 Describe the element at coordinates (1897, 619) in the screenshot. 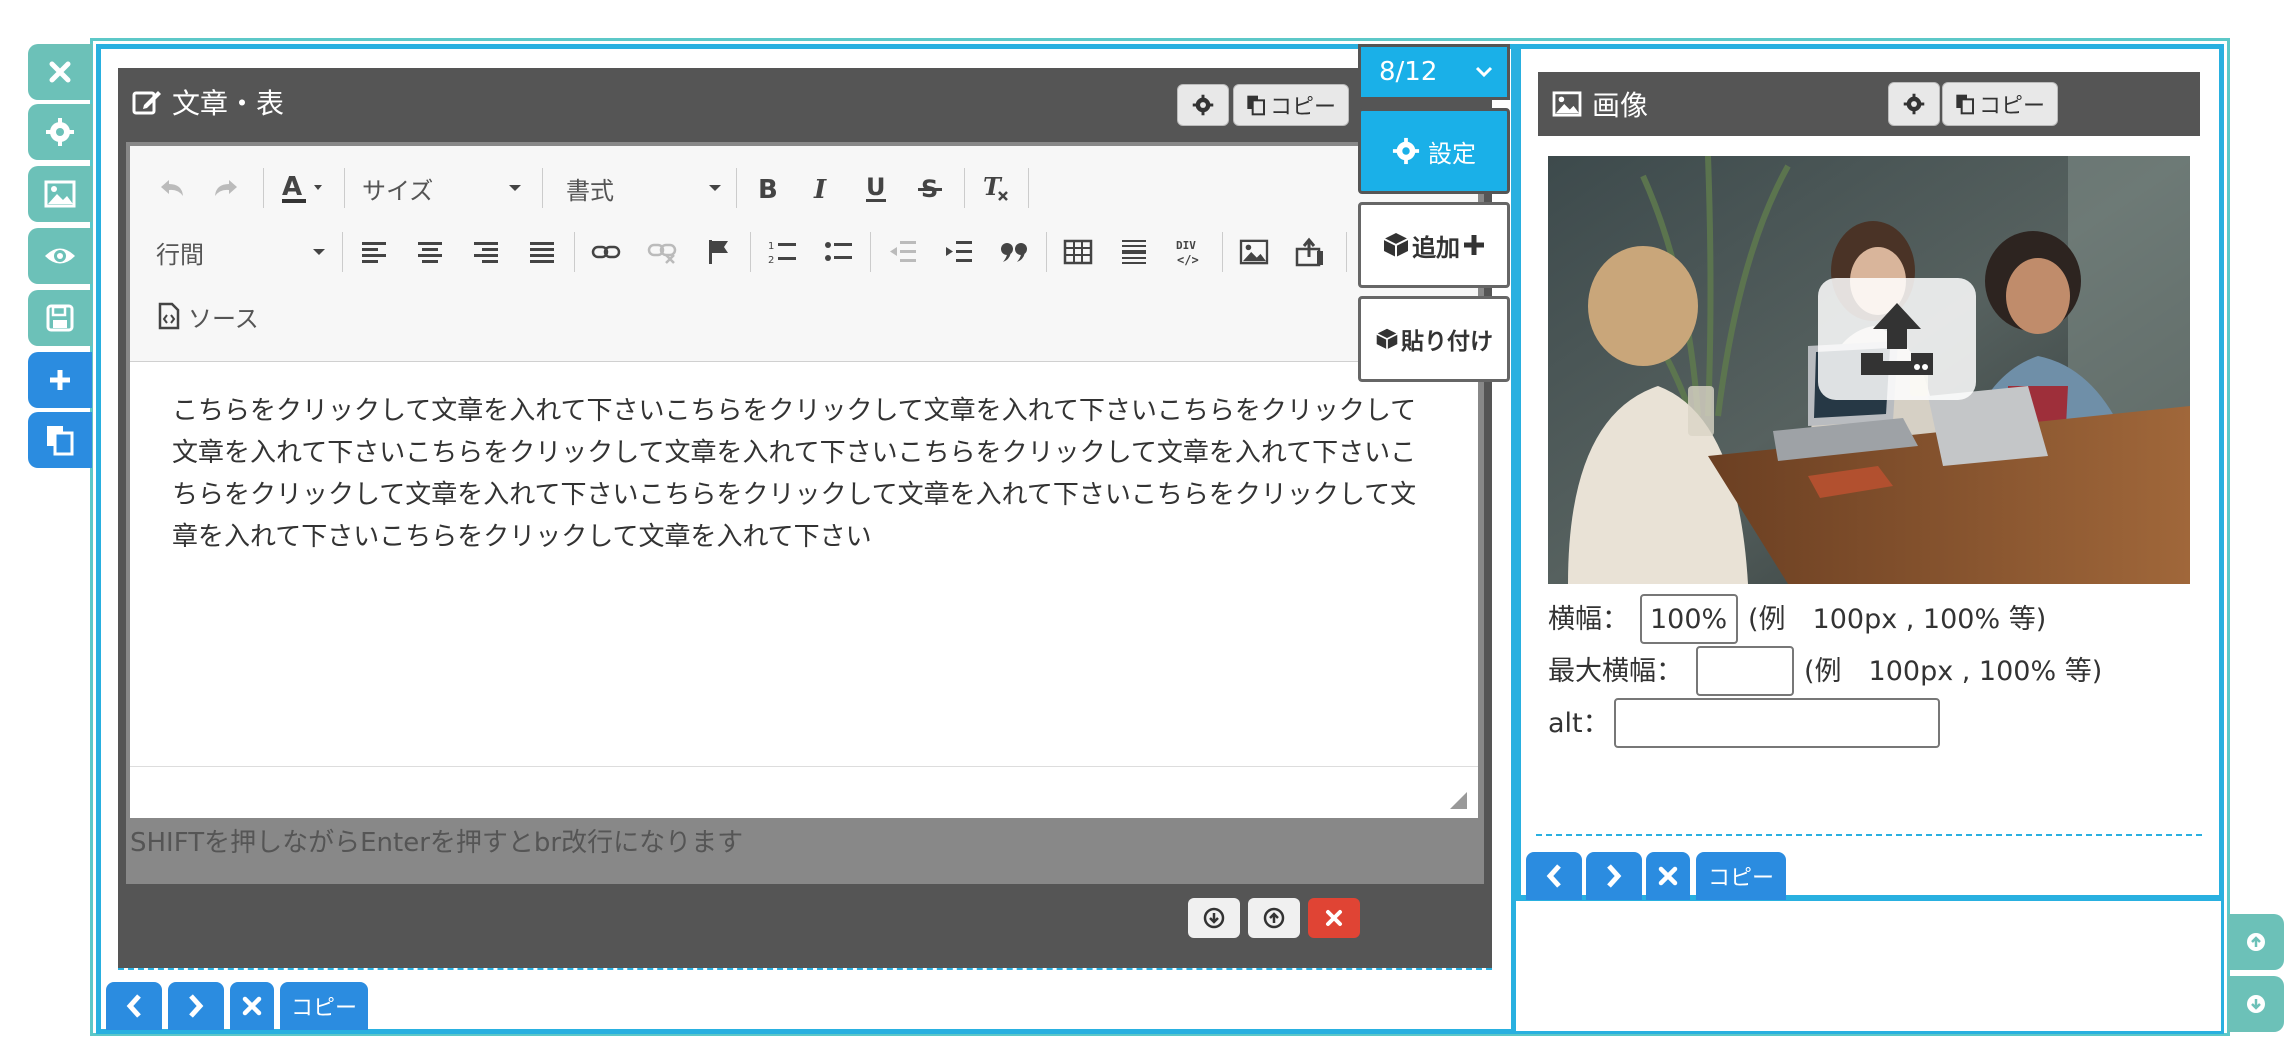

I see `width-example: (例 100px , 100% 等)` at that location.